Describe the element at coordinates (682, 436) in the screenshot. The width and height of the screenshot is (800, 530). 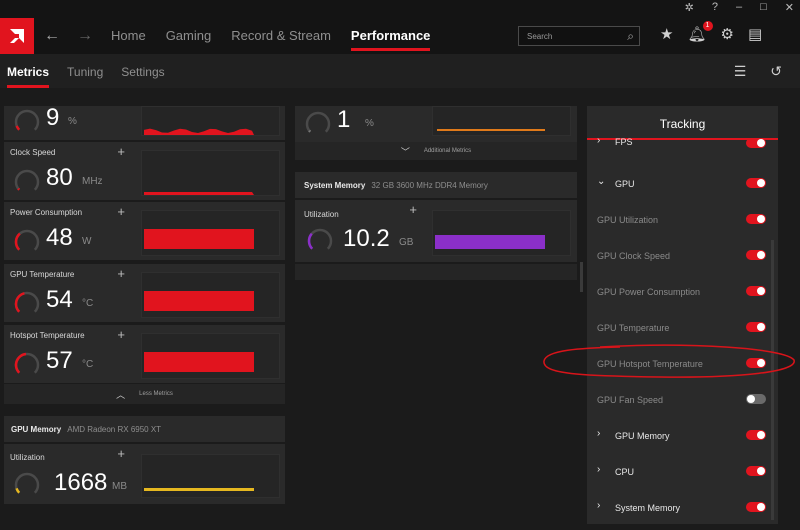
I see `tracking-row: › GPU Memory` at that location.